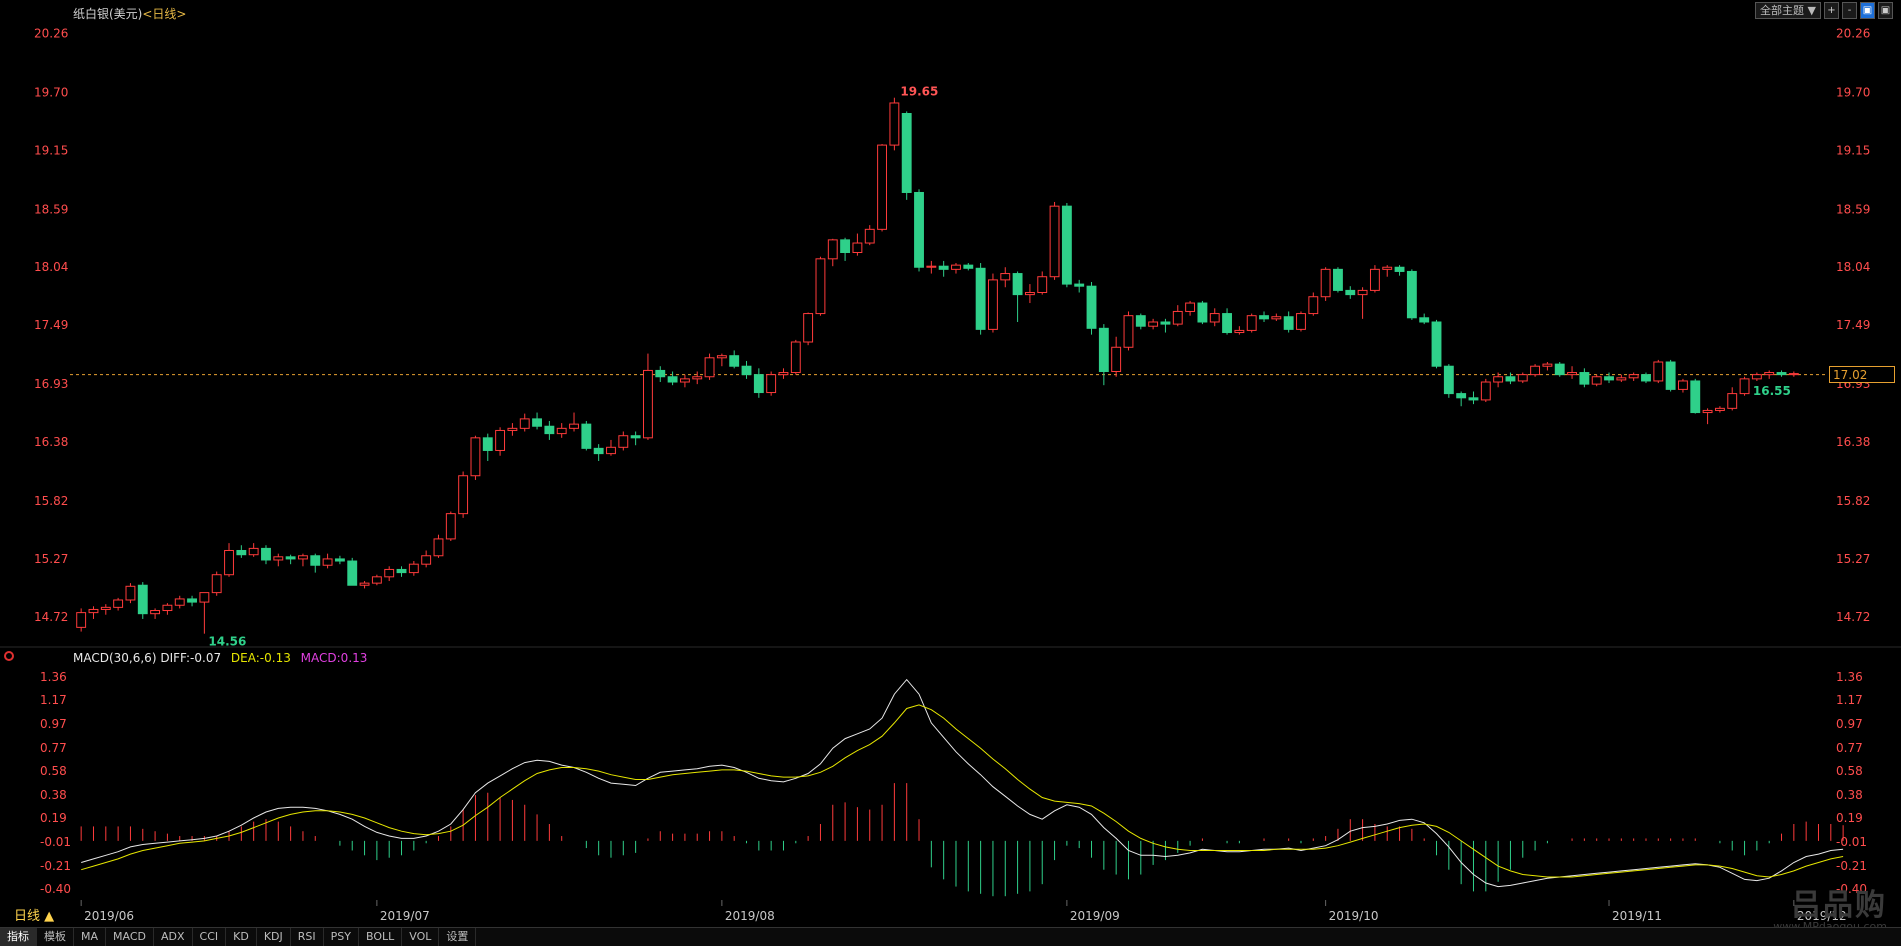  Describe the element at coordinates (210, 937) in the screenshot. I see `tab-5: CCI` at that location.